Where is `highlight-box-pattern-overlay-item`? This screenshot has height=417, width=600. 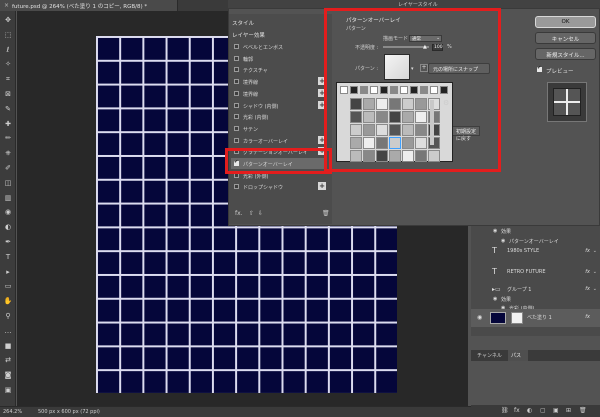
highlight-box-pattern-overlay-item is located at coordinates (278, 161).